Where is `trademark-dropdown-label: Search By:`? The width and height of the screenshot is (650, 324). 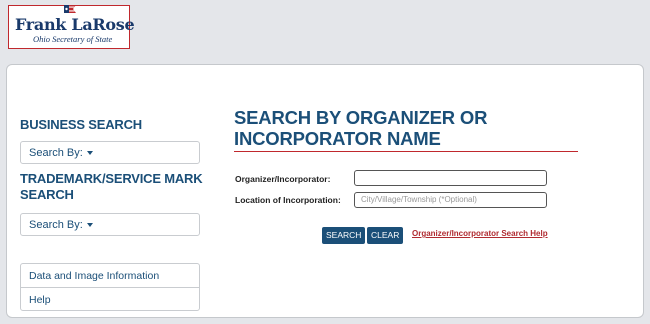 trademark-dropdown-label: Search By: is located at coordinates (56, 225).